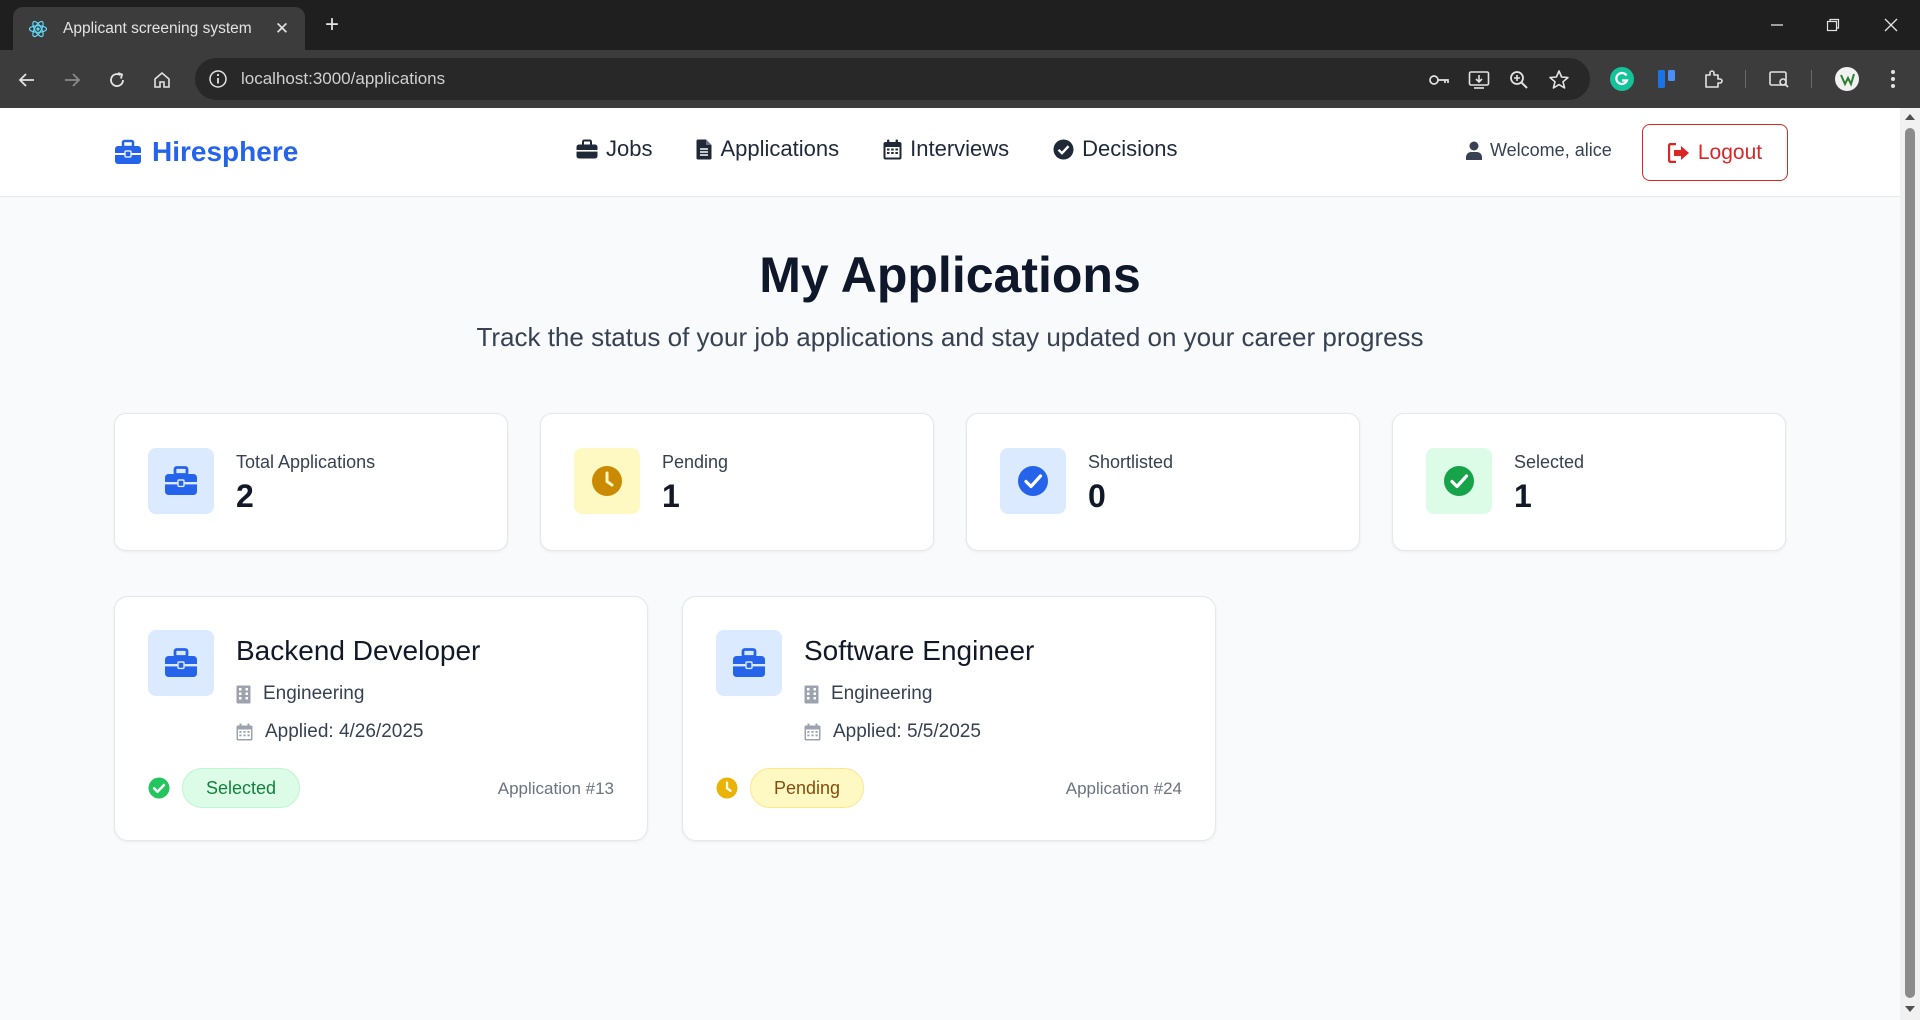 This screenshot has height=1020, width=1920. Describe the element at coordinates (1678, 152) in the screenshot. I see `sign-out-icon` at that location.